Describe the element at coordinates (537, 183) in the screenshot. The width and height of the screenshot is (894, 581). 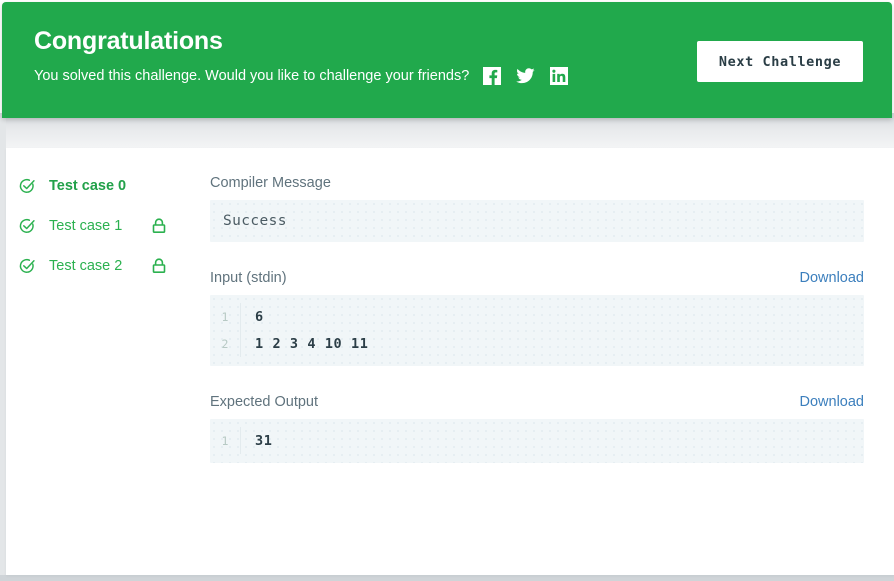
I see `compiler-message-head: Compiler Message` at that location.